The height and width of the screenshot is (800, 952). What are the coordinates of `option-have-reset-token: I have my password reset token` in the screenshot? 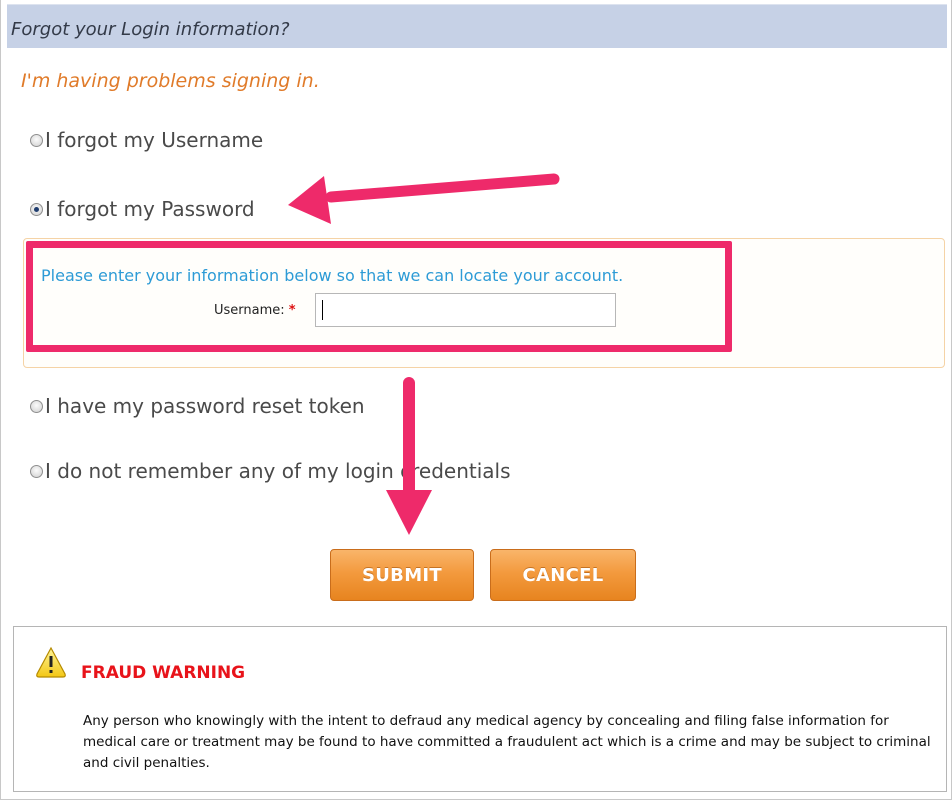 It's located at (197, 406).